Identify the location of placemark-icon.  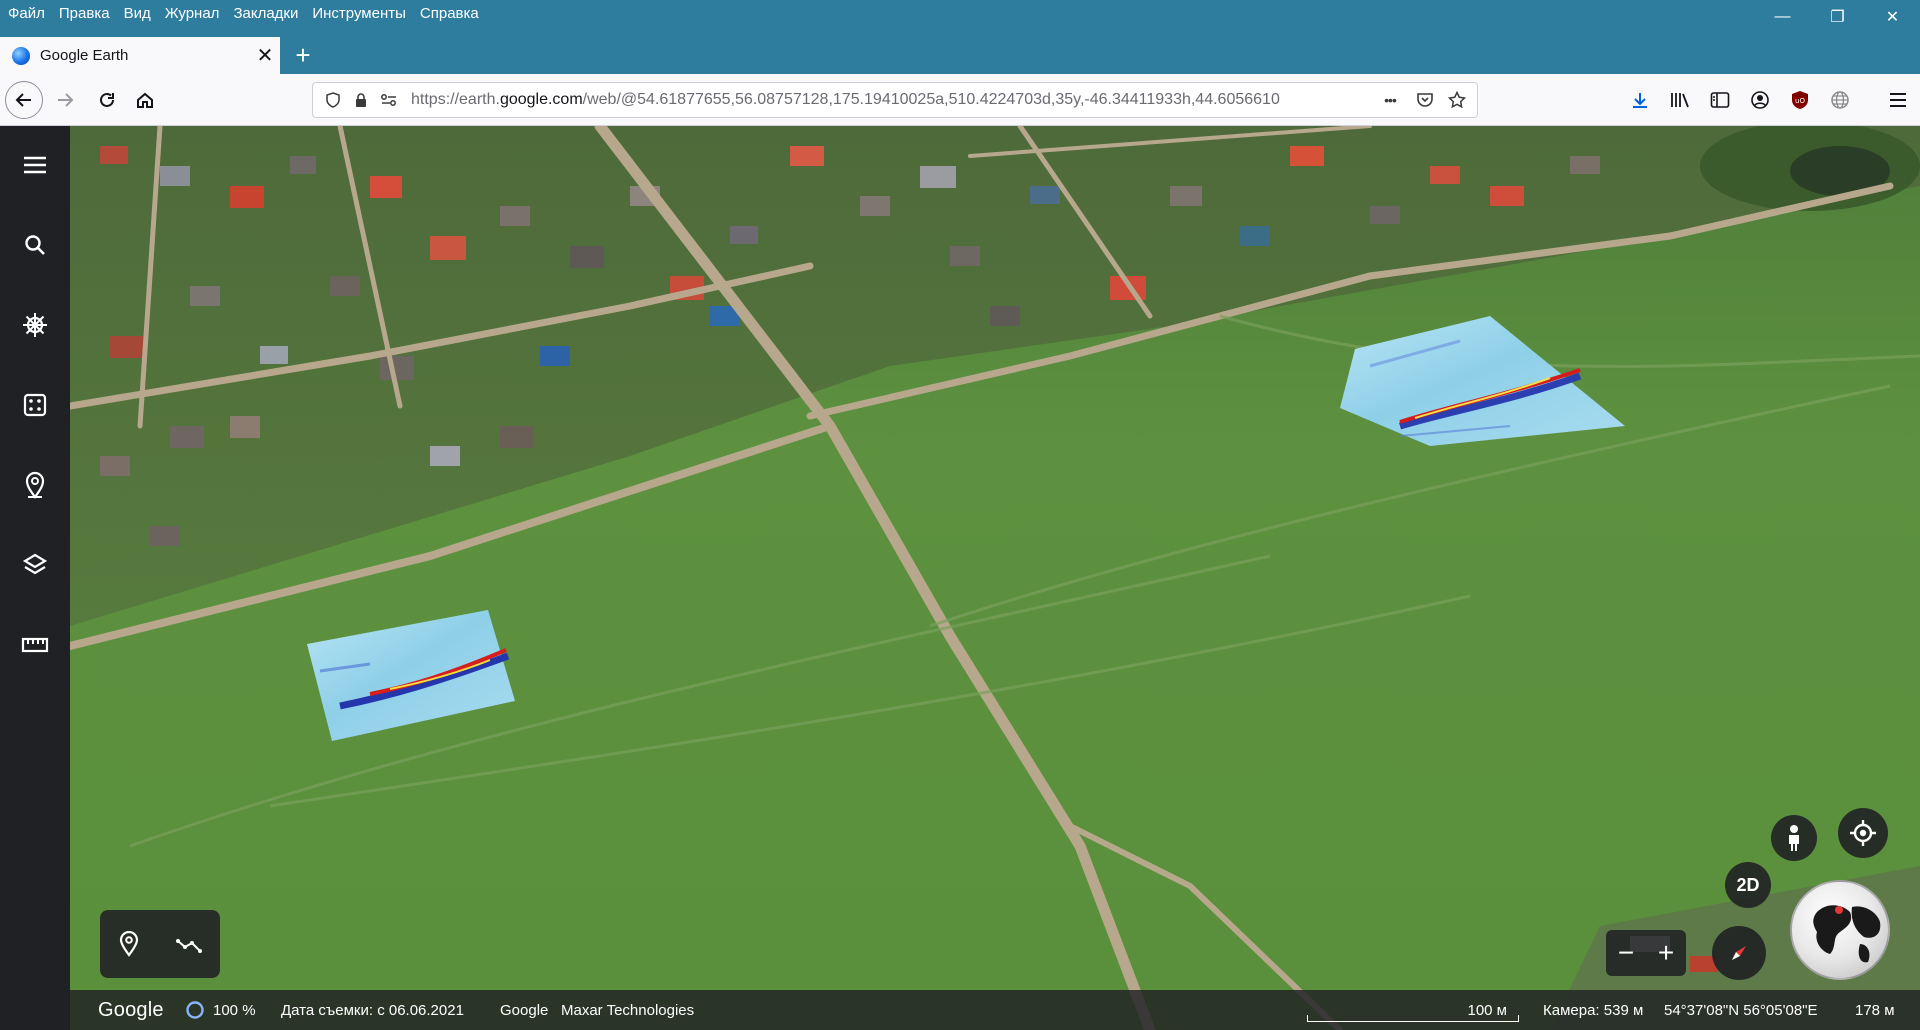
(128, 944).